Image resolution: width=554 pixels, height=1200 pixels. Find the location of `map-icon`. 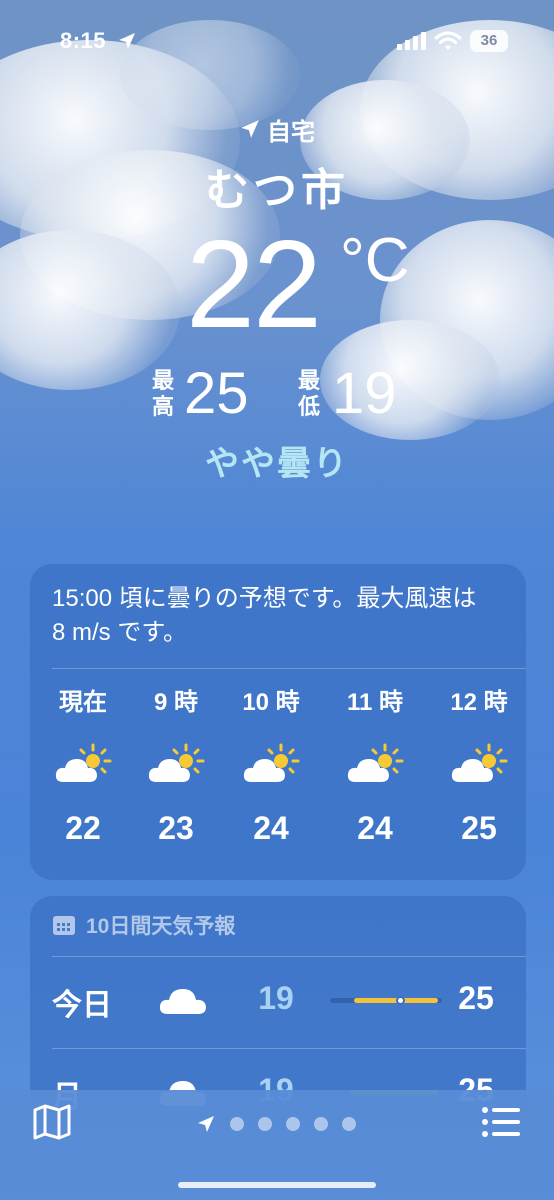

map-icon is located at coordinates (52, 1122).